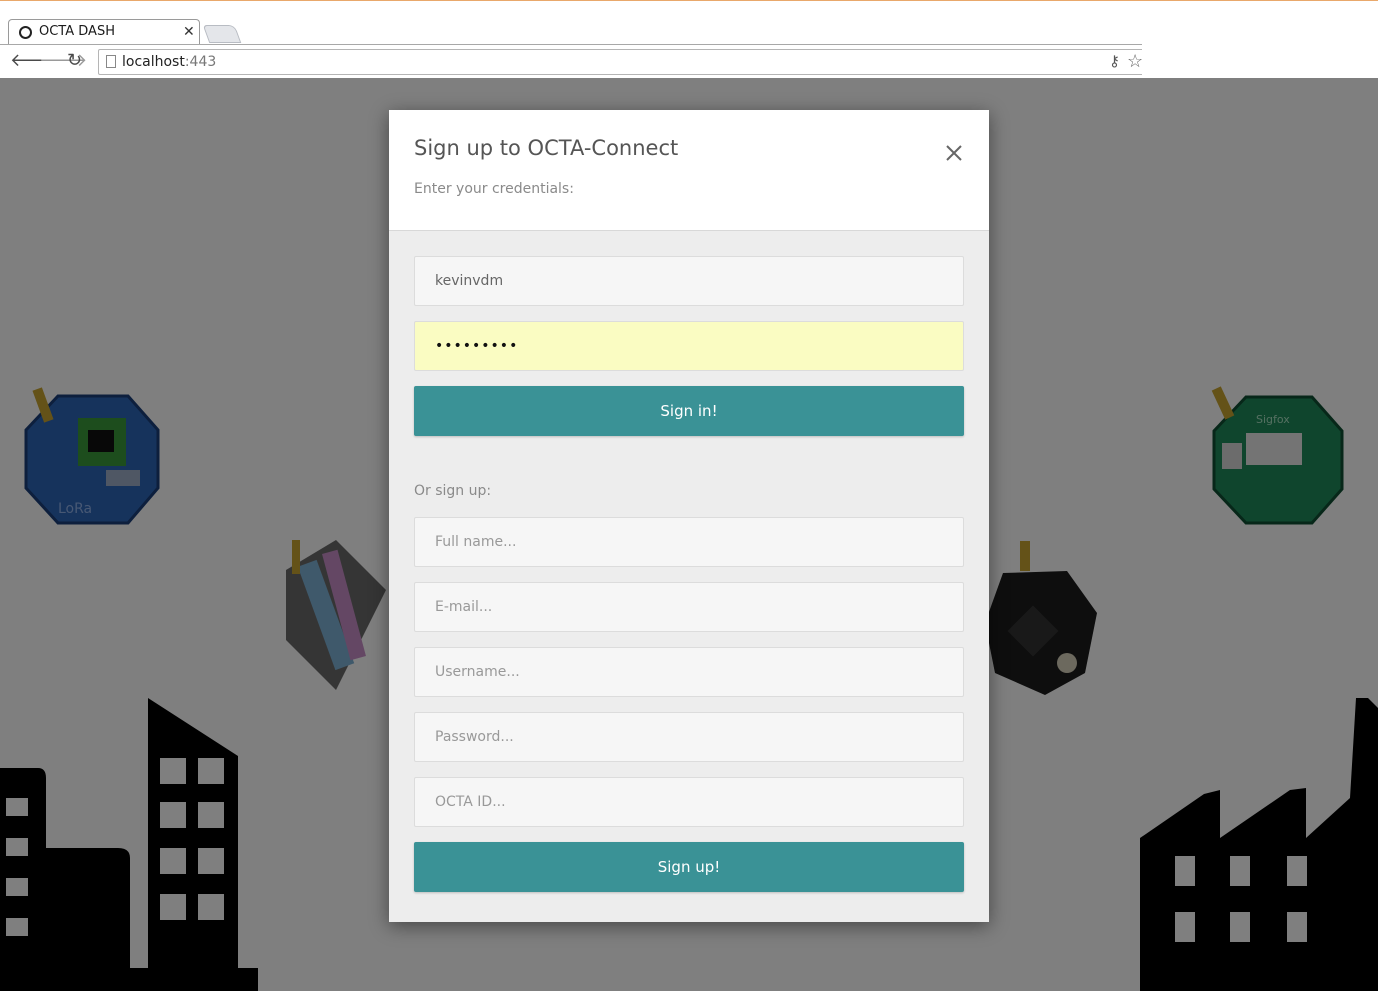 The height and width of the screenshot is (991, 1378). Describe the element at coordinates (689, 346) in the screenshot. I see `signin-password-input` at that location.